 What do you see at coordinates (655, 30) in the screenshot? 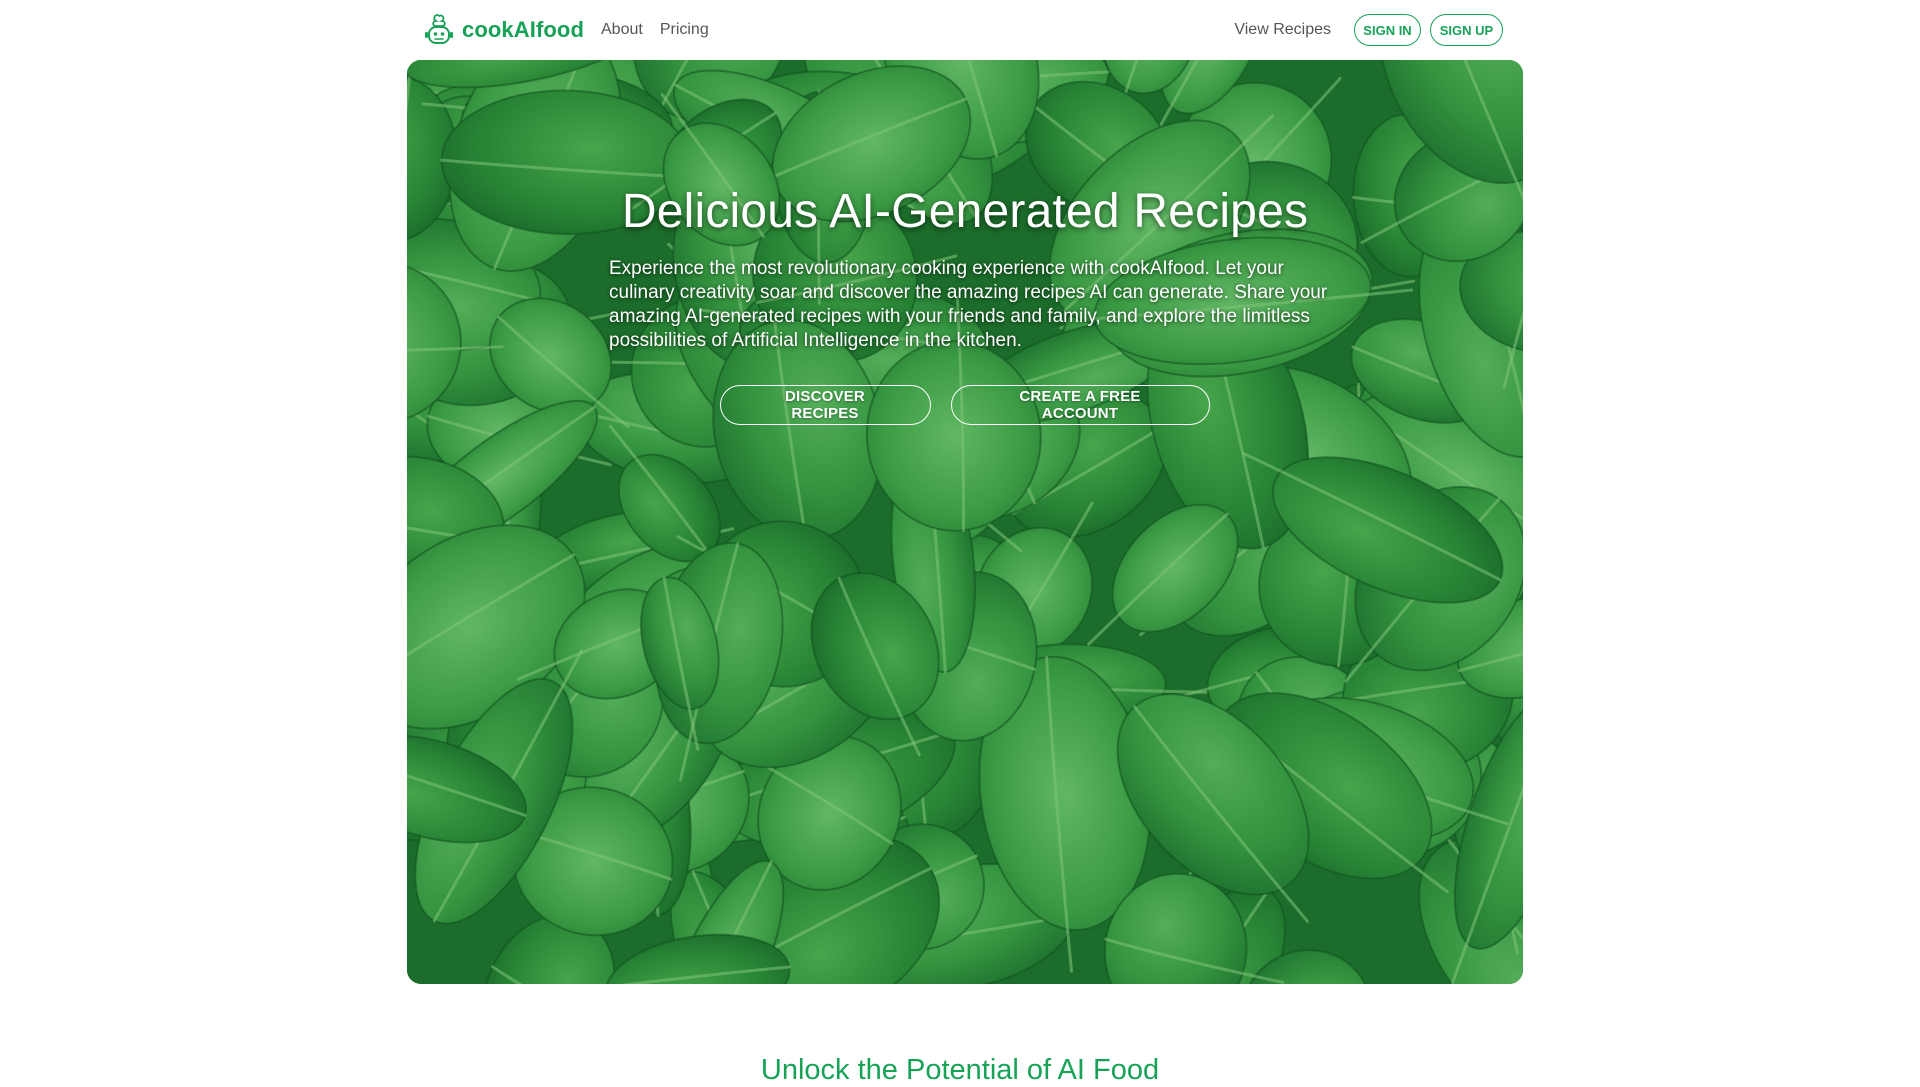
I see `primary-nav: About Pricing` at bounding box center [655, 30].